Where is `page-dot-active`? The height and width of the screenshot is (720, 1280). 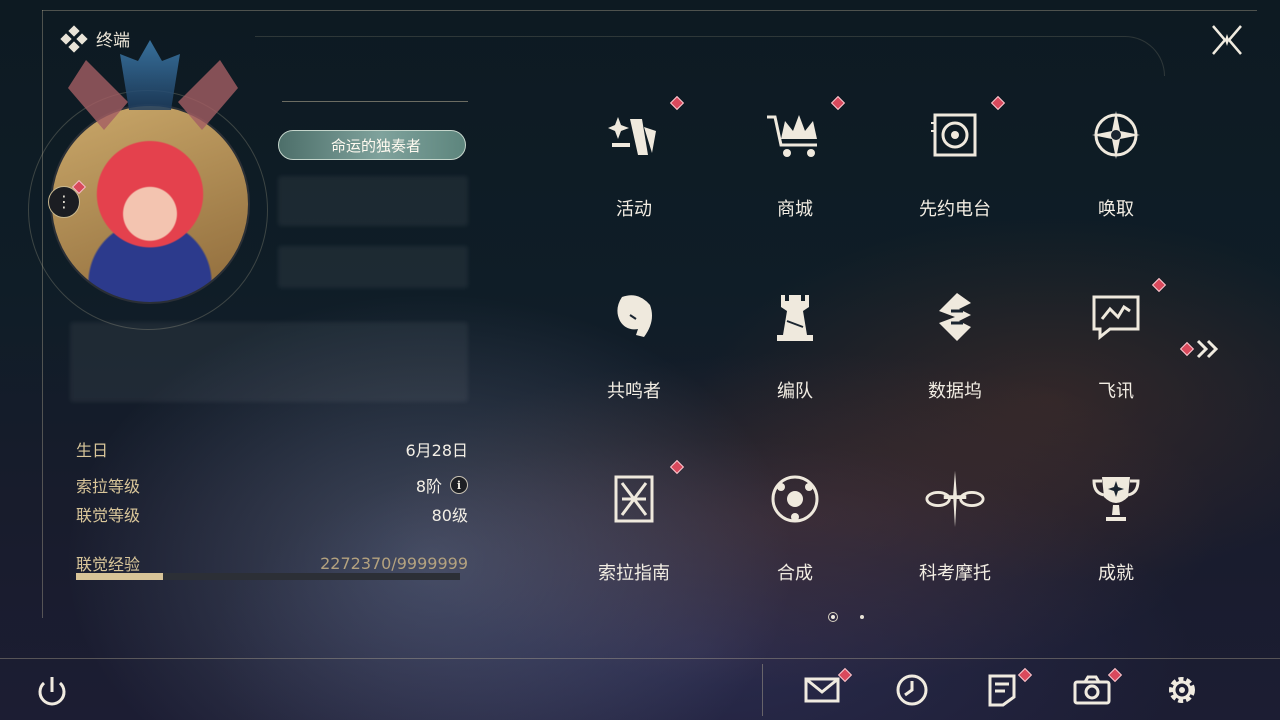
page-dot-active is located at coordinates (833, 617).